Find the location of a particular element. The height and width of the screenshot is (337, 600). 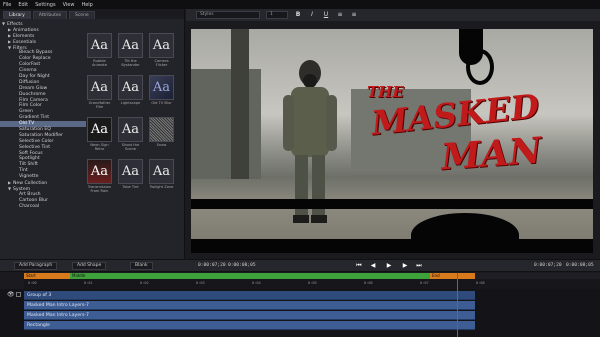

effect-caption: Old TV Blur is located at coordinates (161, 103).